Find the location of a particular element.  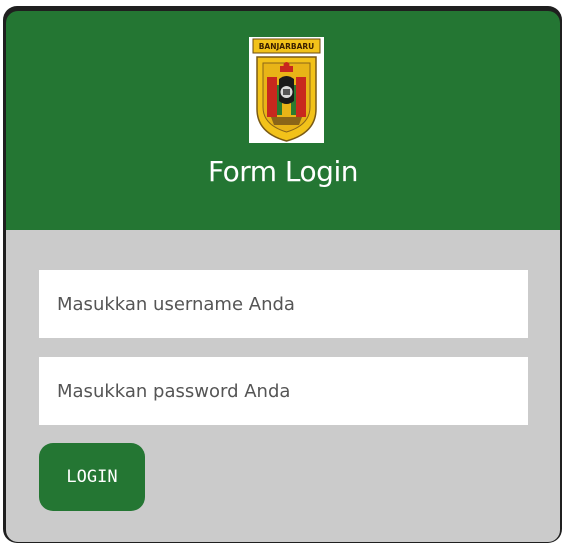

svg-text: BANJARBARU is located at coordinates (287, 46).